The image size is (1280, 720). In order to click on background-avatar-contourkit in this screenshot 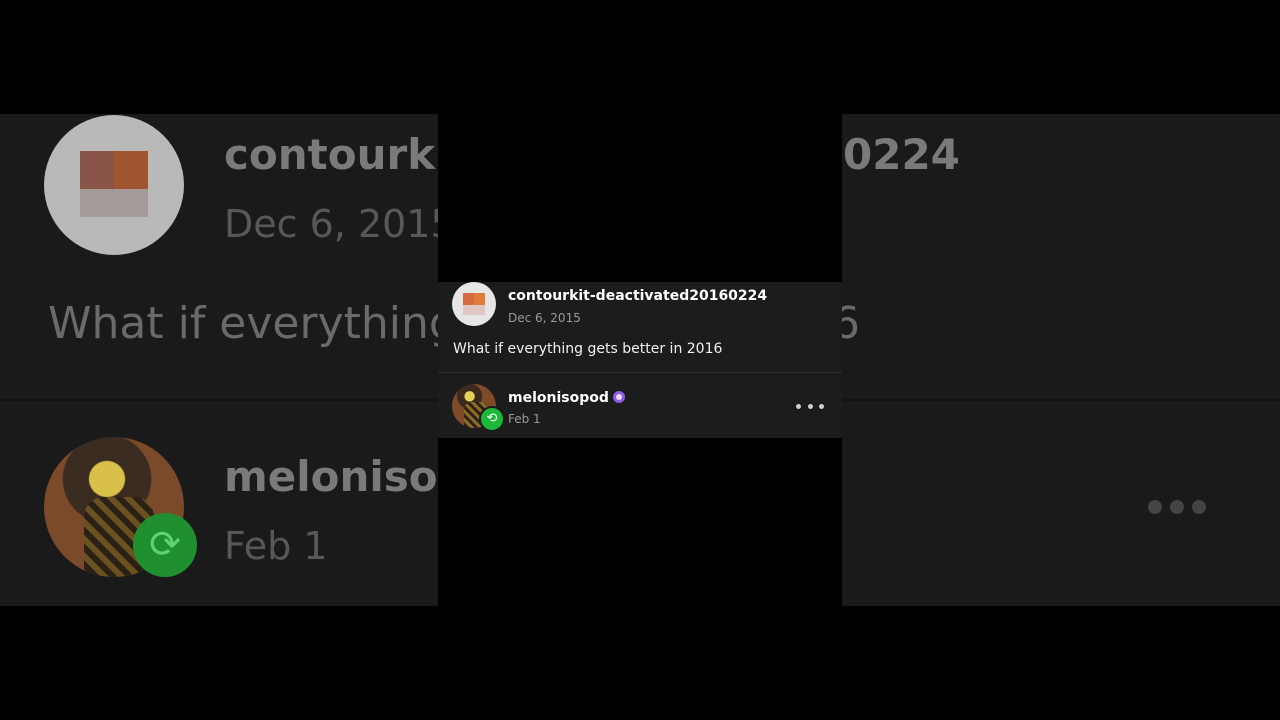, I will do `click(114, 185)`.